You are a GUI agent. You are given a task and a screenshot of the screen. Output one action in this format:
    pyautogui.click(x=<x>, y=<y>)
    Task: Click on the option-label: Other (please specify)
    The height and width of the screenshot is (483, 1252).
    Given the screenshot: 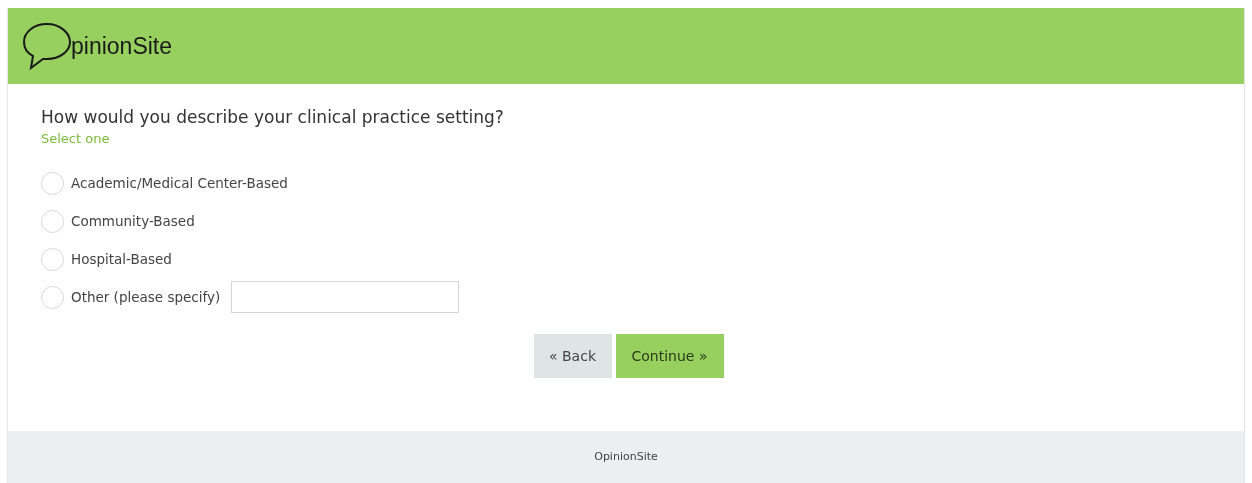 What is the action you would take?
    pyautogui.click(x=146, y=297)
    